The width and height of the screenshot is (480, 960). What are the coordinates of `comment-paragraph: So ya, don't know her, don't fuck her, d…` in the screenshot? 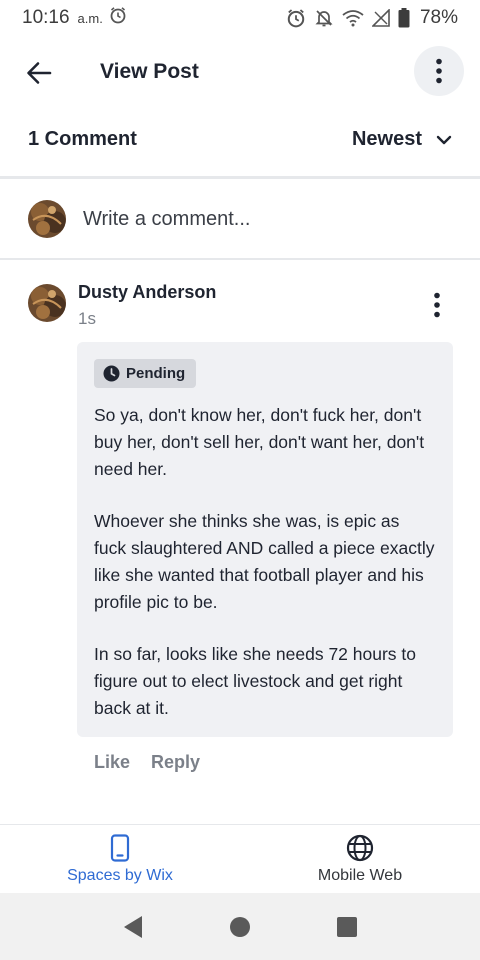 It's located at (259, 442).